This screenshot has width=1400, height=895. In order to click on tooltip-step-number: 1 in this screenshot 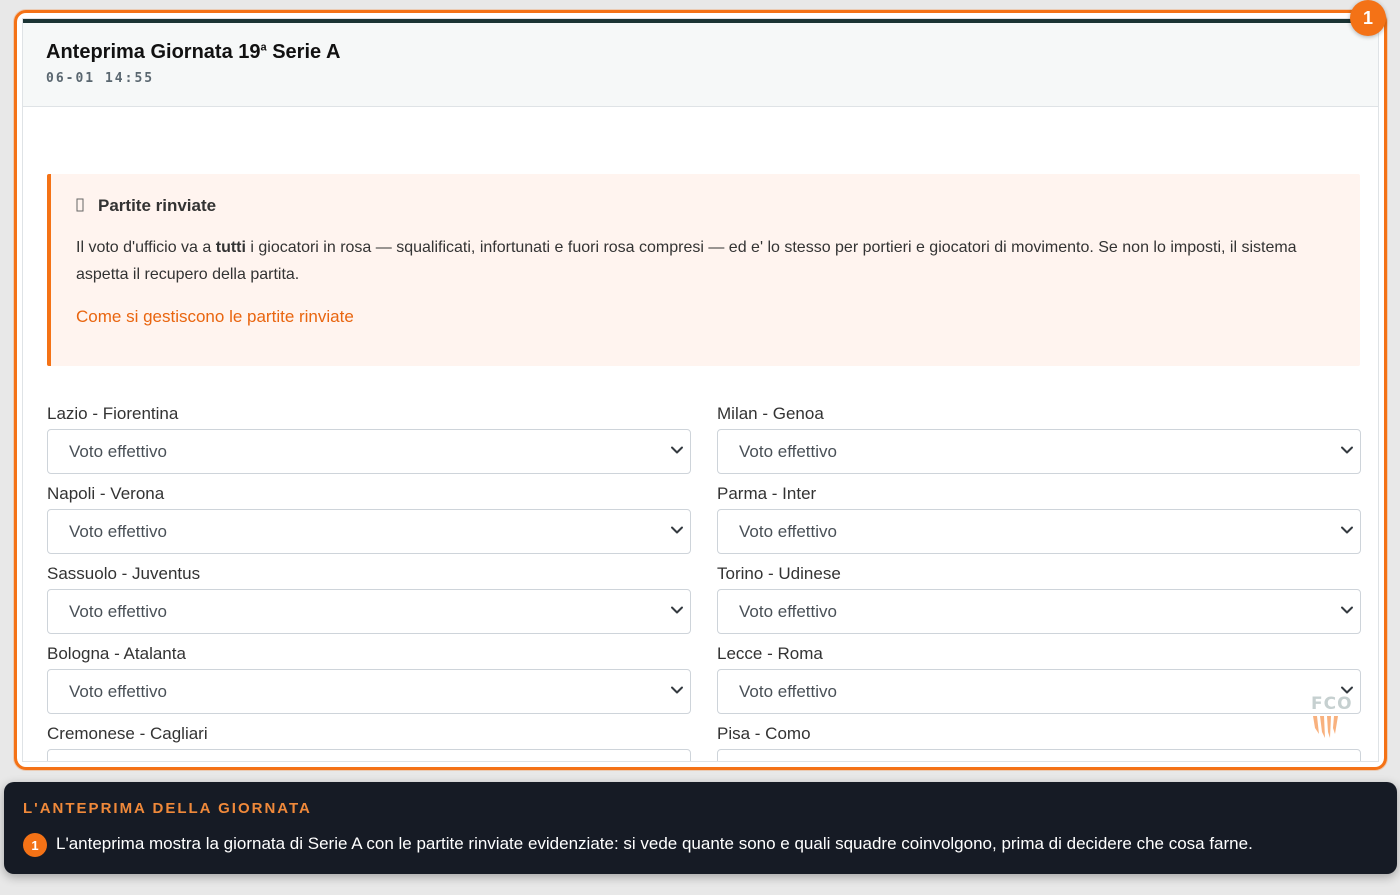, I will do `click(35, 845)`.